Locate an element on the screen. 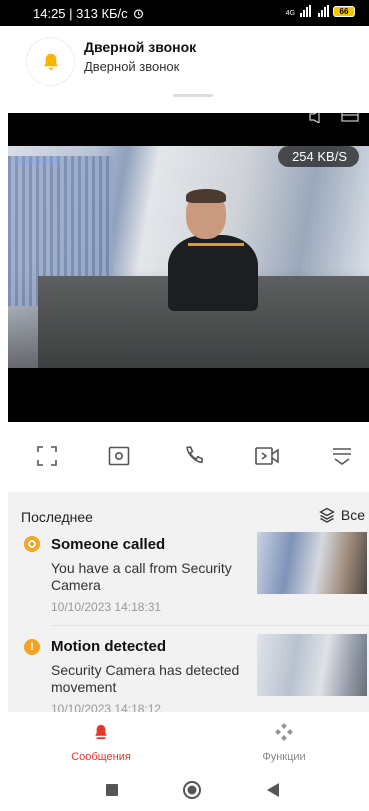 The image size is (369, 811). clock-text: 14:25 is located at coordinates (49, 13).